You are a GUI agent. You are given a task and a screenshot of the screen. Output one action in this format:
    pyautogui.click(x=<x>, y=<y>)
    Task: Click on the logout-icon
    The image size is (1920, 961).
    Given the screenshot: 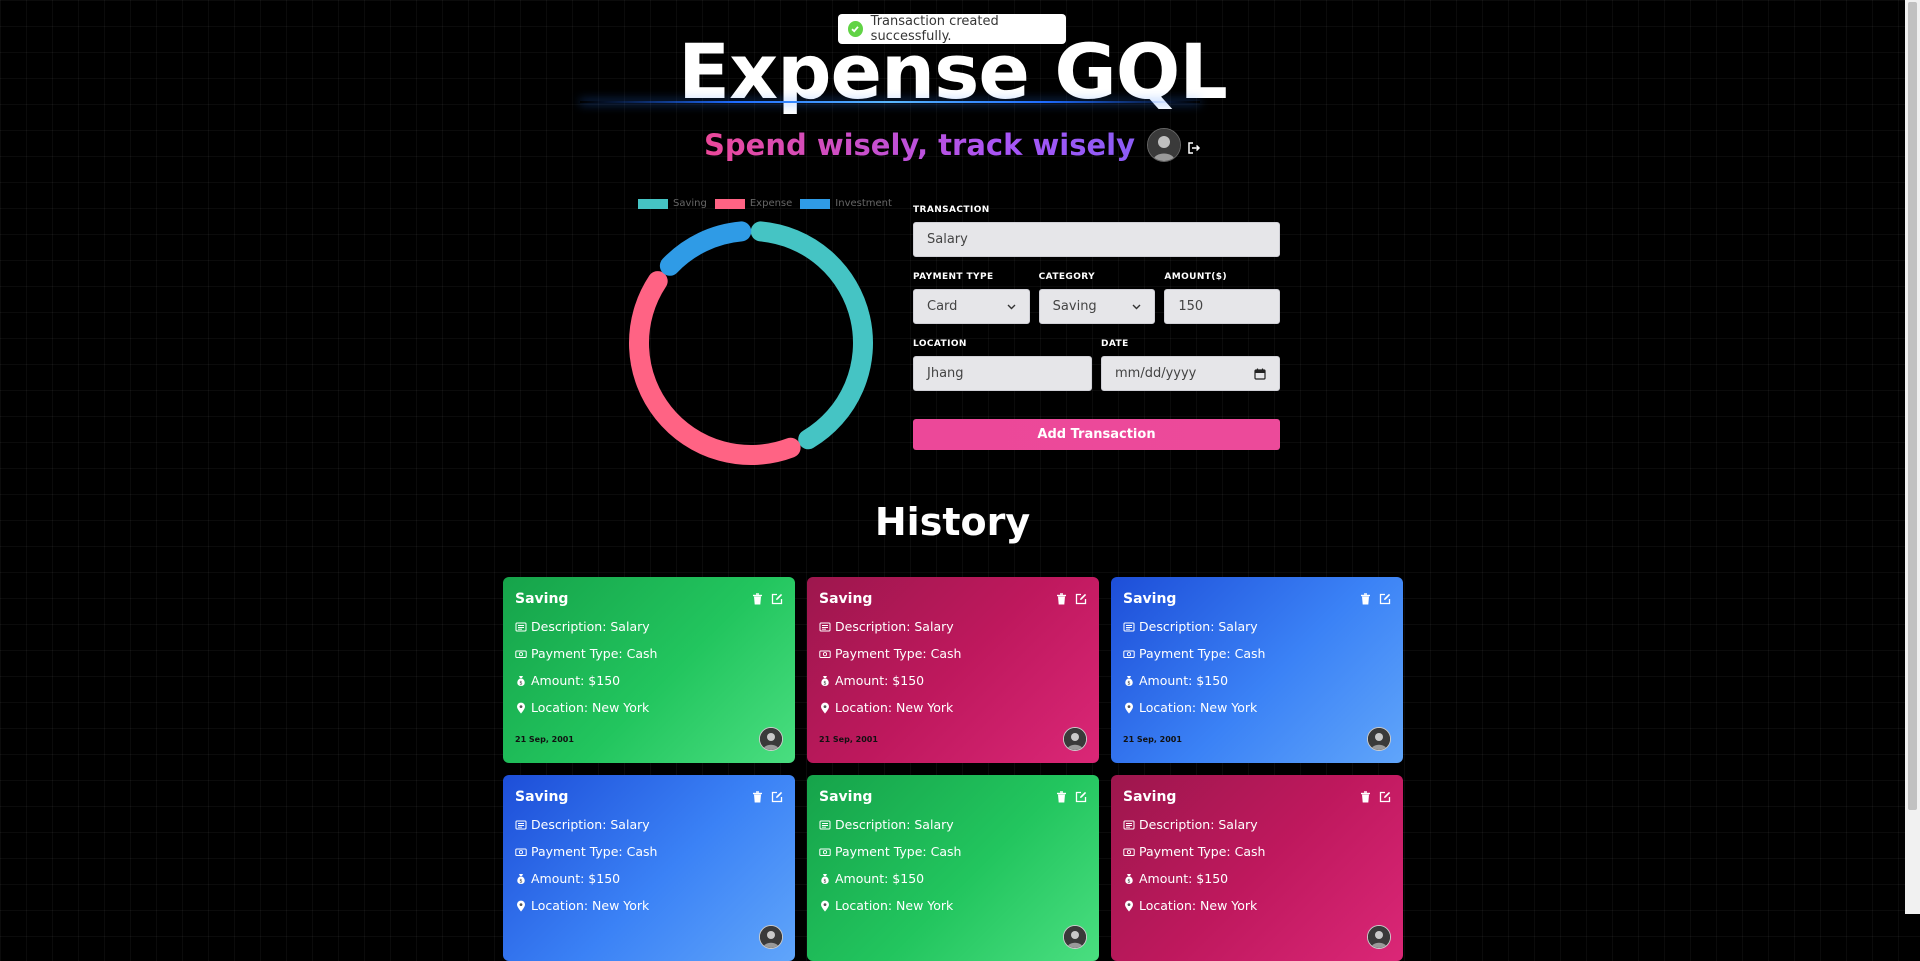 What is the action you would take?
    pyautogui.click(x=1194, y=149)
    